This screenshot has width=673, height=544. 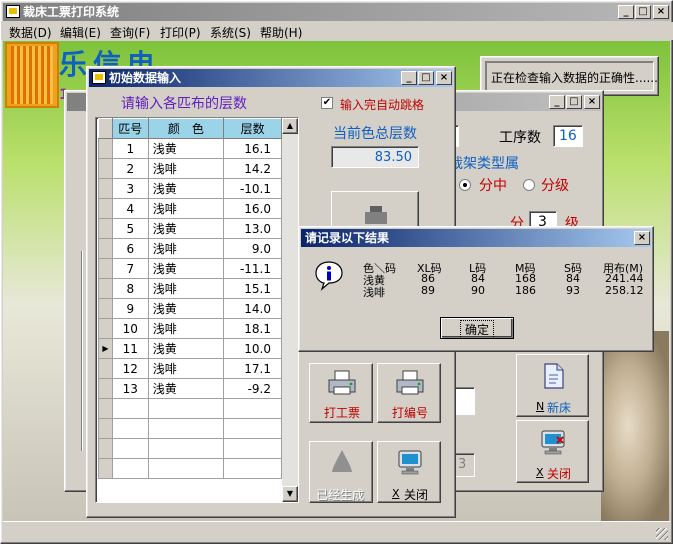 I want to click on cell-layers: 10.0, so click(x=252, y=348).